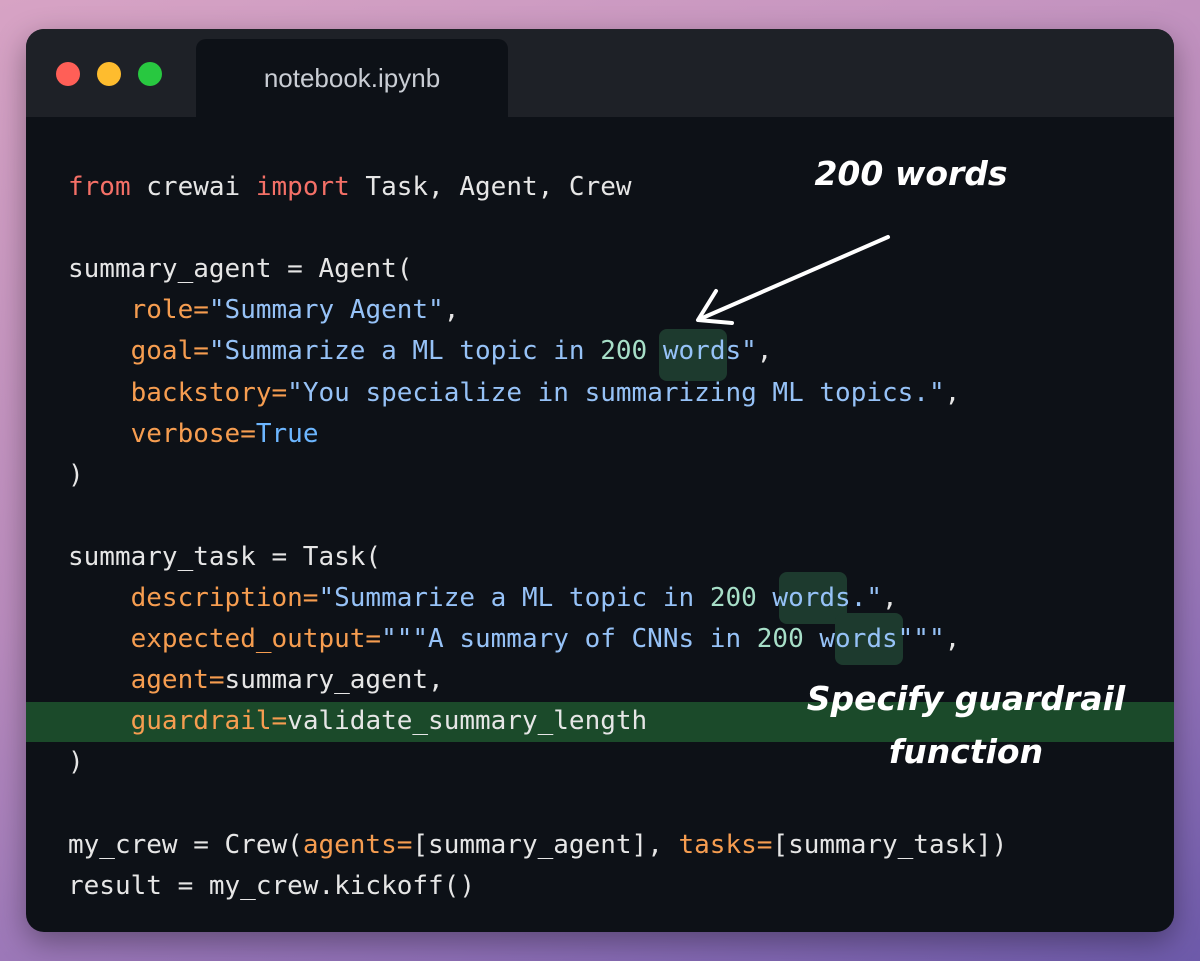  I want to click on code-token: my_crew = Crew(, so click(185, 844).